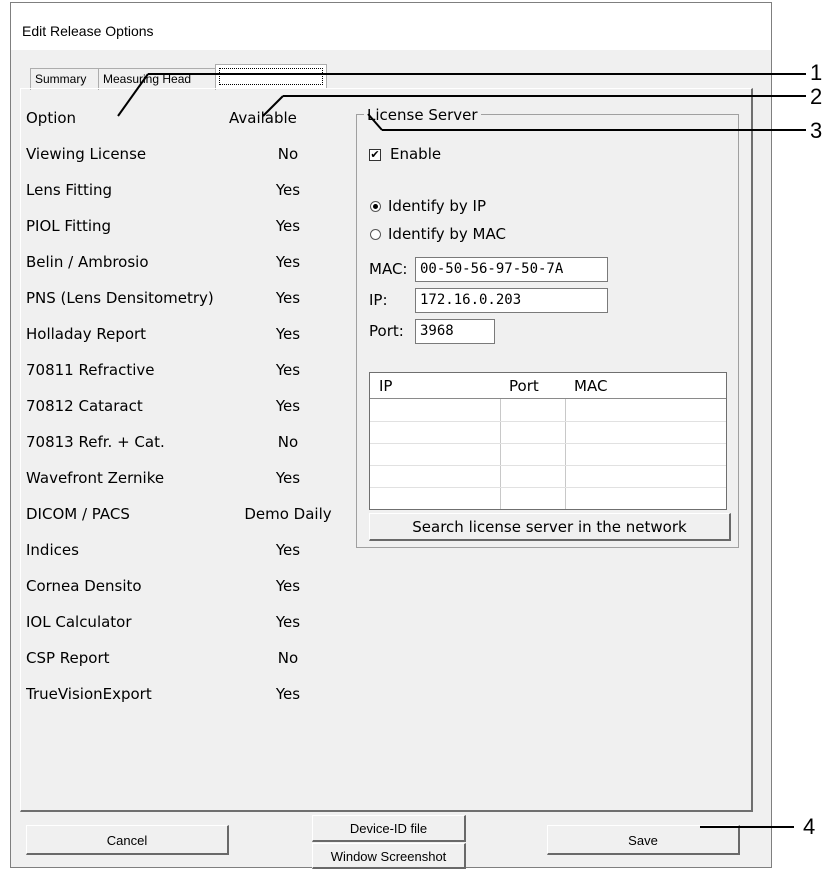  I want to click on callout-number-3: 3, so click(816, 130).